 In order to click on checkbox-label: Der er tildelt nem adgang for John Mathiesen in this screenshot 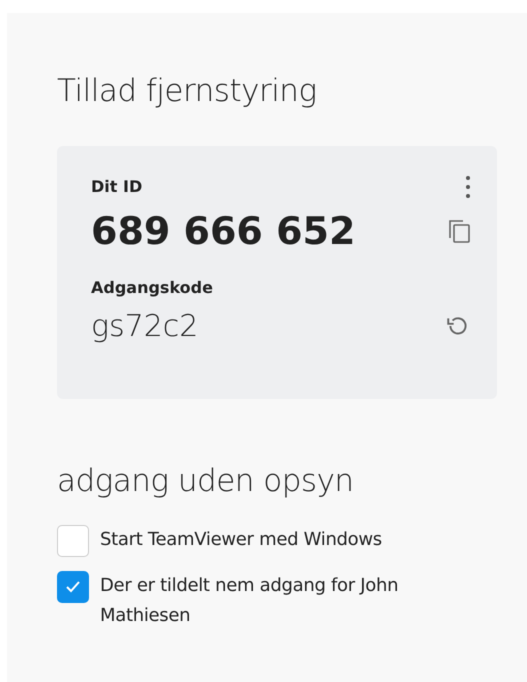, I will do `click(250, 601)`.